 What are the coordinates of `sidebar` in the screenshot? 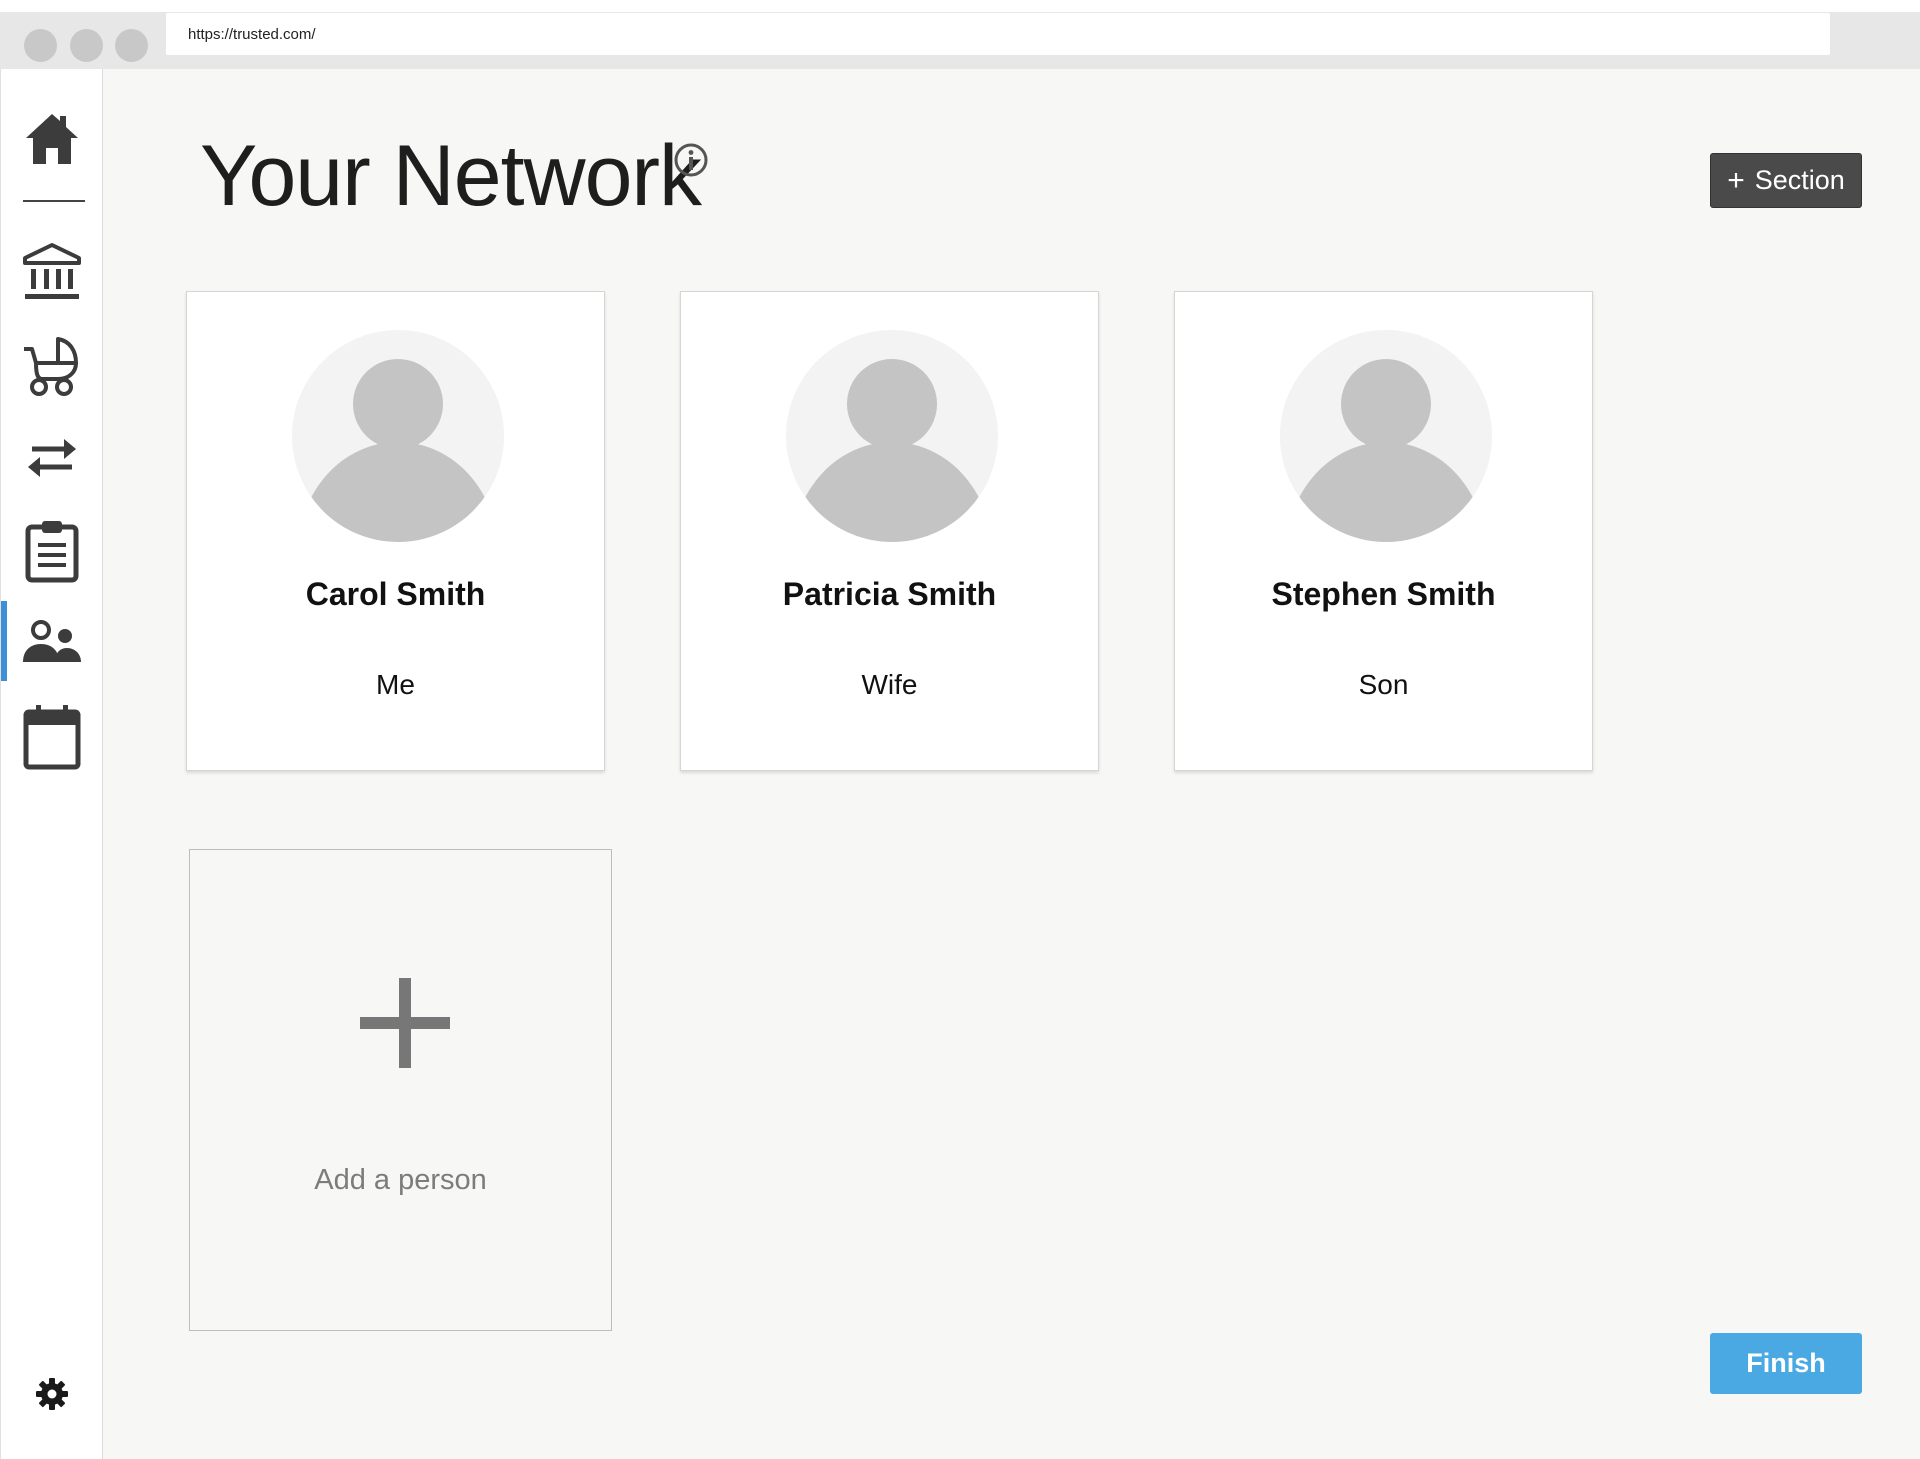 It's located at (51, 764).